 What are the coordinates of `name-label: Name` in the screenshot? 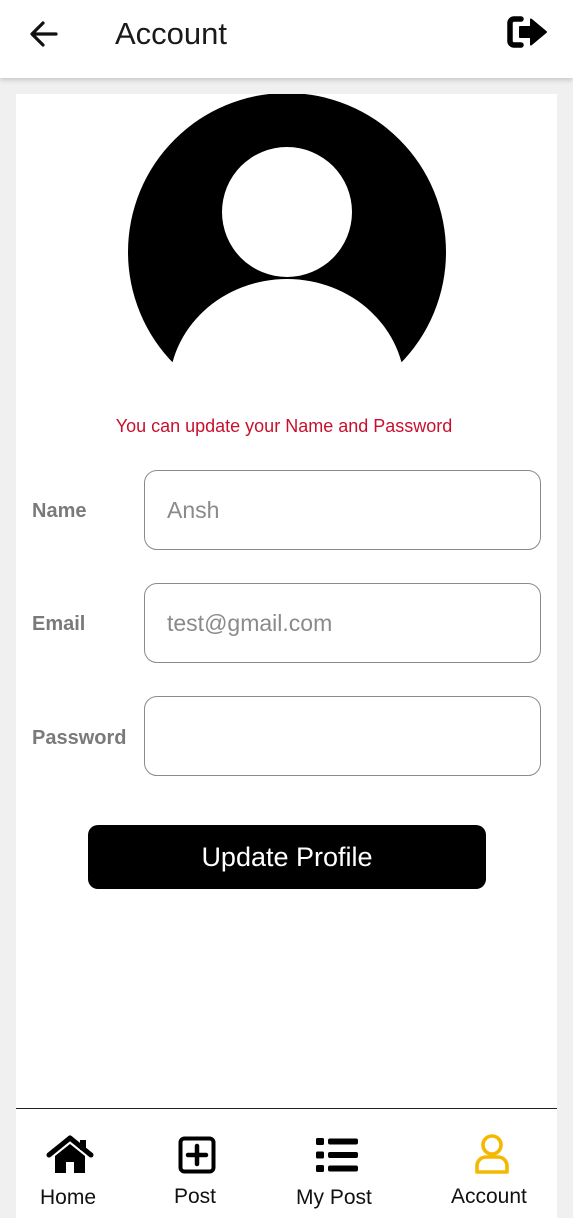 It's located at (59, 511).